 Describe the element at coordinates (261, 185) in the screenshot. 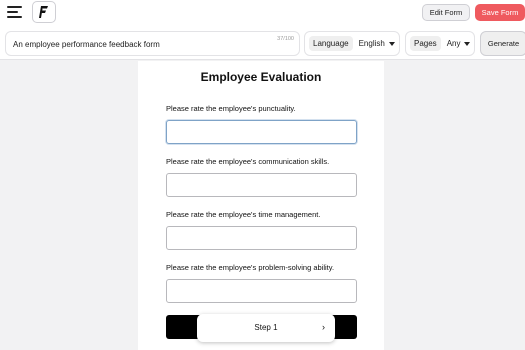

I see `question-input-communication` at that location.